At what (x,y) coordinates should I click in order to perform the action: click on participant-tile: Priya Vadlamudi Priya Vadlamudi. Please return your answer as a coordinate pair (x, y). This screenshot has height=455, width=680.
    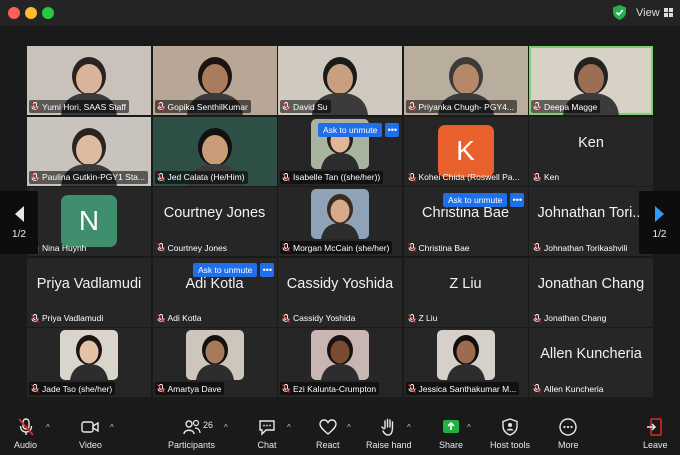
    Looking at the image, I should click on (89, 292).